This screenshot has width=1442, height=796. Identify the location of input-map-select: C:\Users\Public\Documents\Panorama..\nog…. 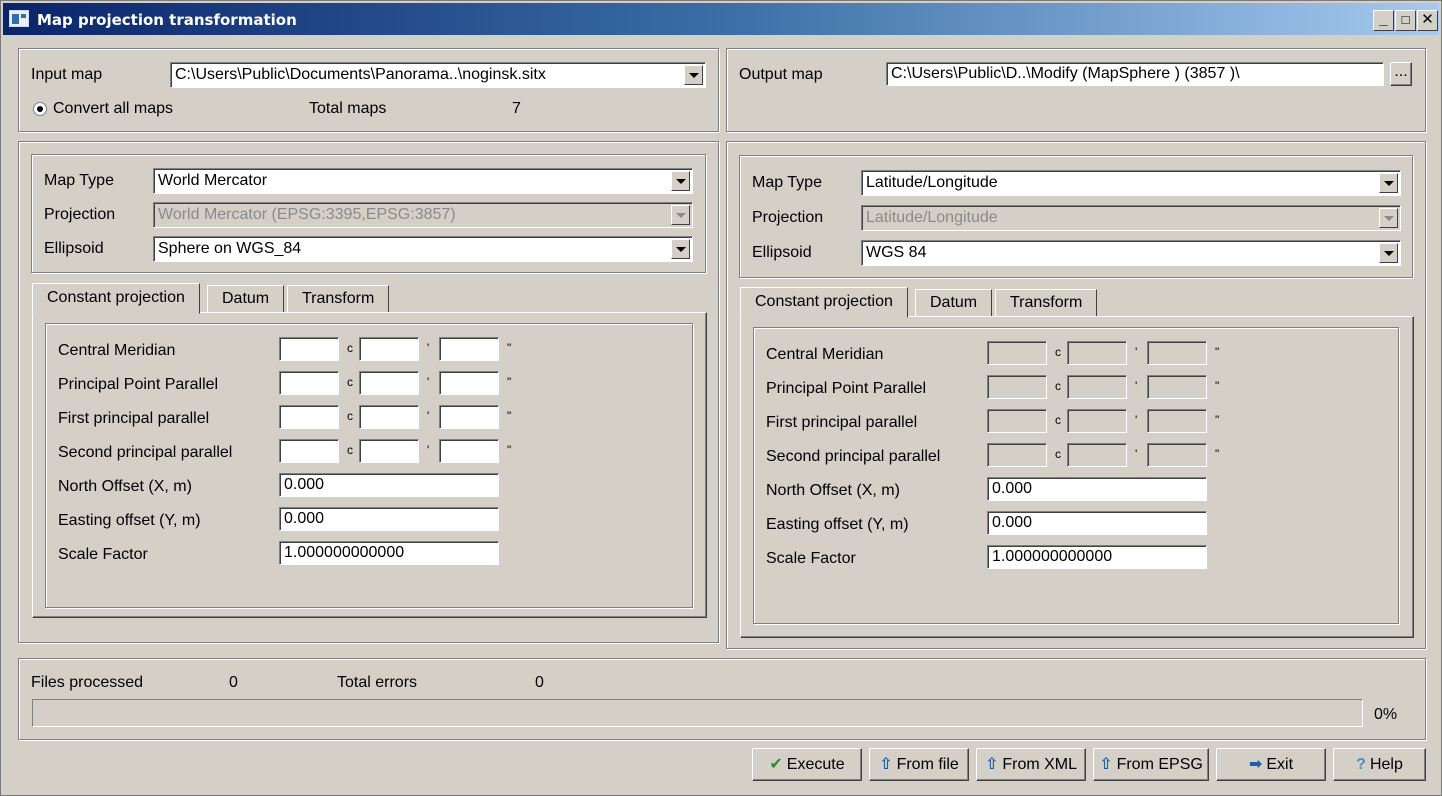
(438, 75).